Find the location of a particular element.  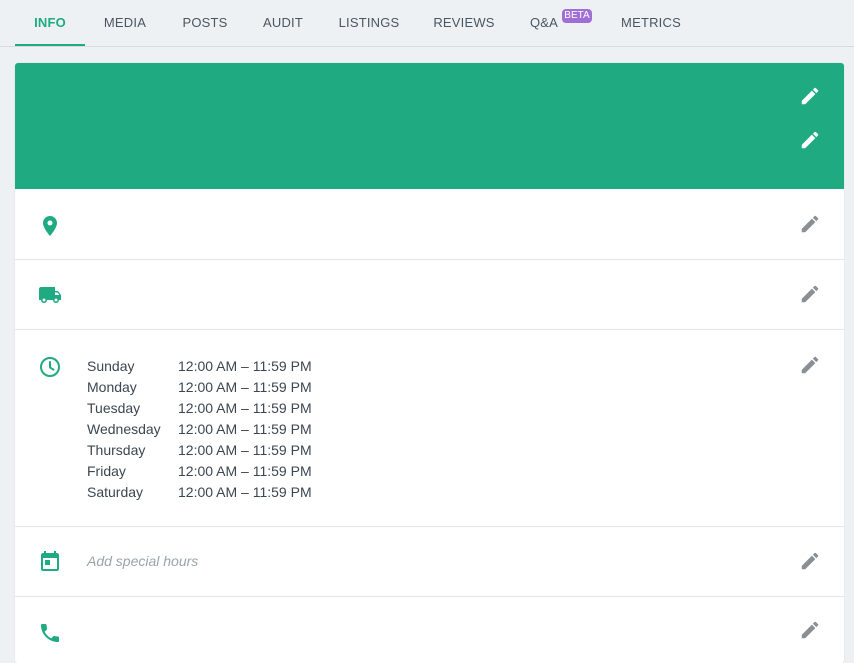

day-label: Sunday is located at coordinates (111, 366).